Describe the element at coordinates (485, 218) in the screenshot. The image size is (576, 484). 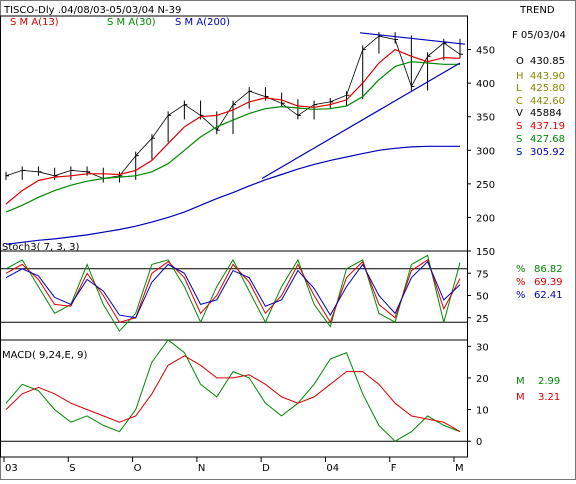
I see `price-y-tick-label: 200` at that location.